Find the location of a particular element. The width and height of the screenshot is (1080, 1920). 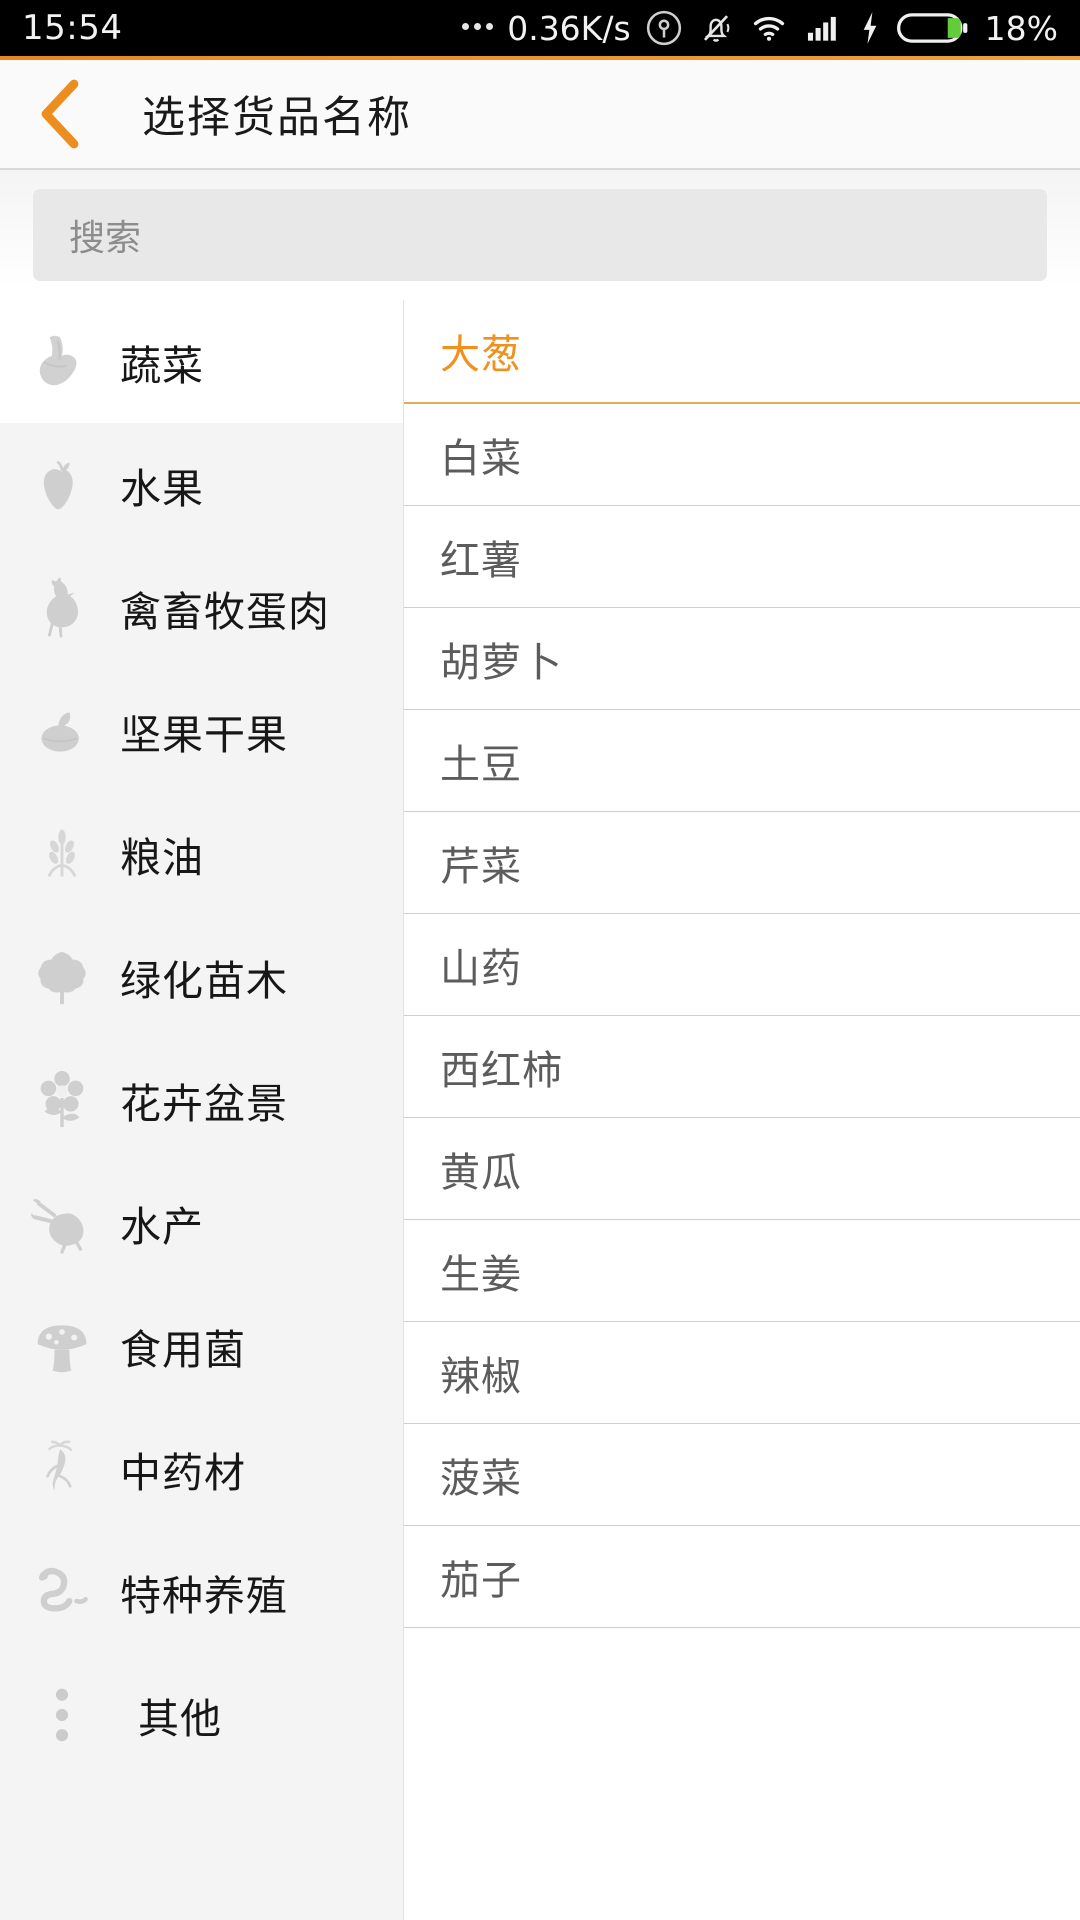

status-bar-icons: 0.36K/s 18% is located at coordinates (760, 28).